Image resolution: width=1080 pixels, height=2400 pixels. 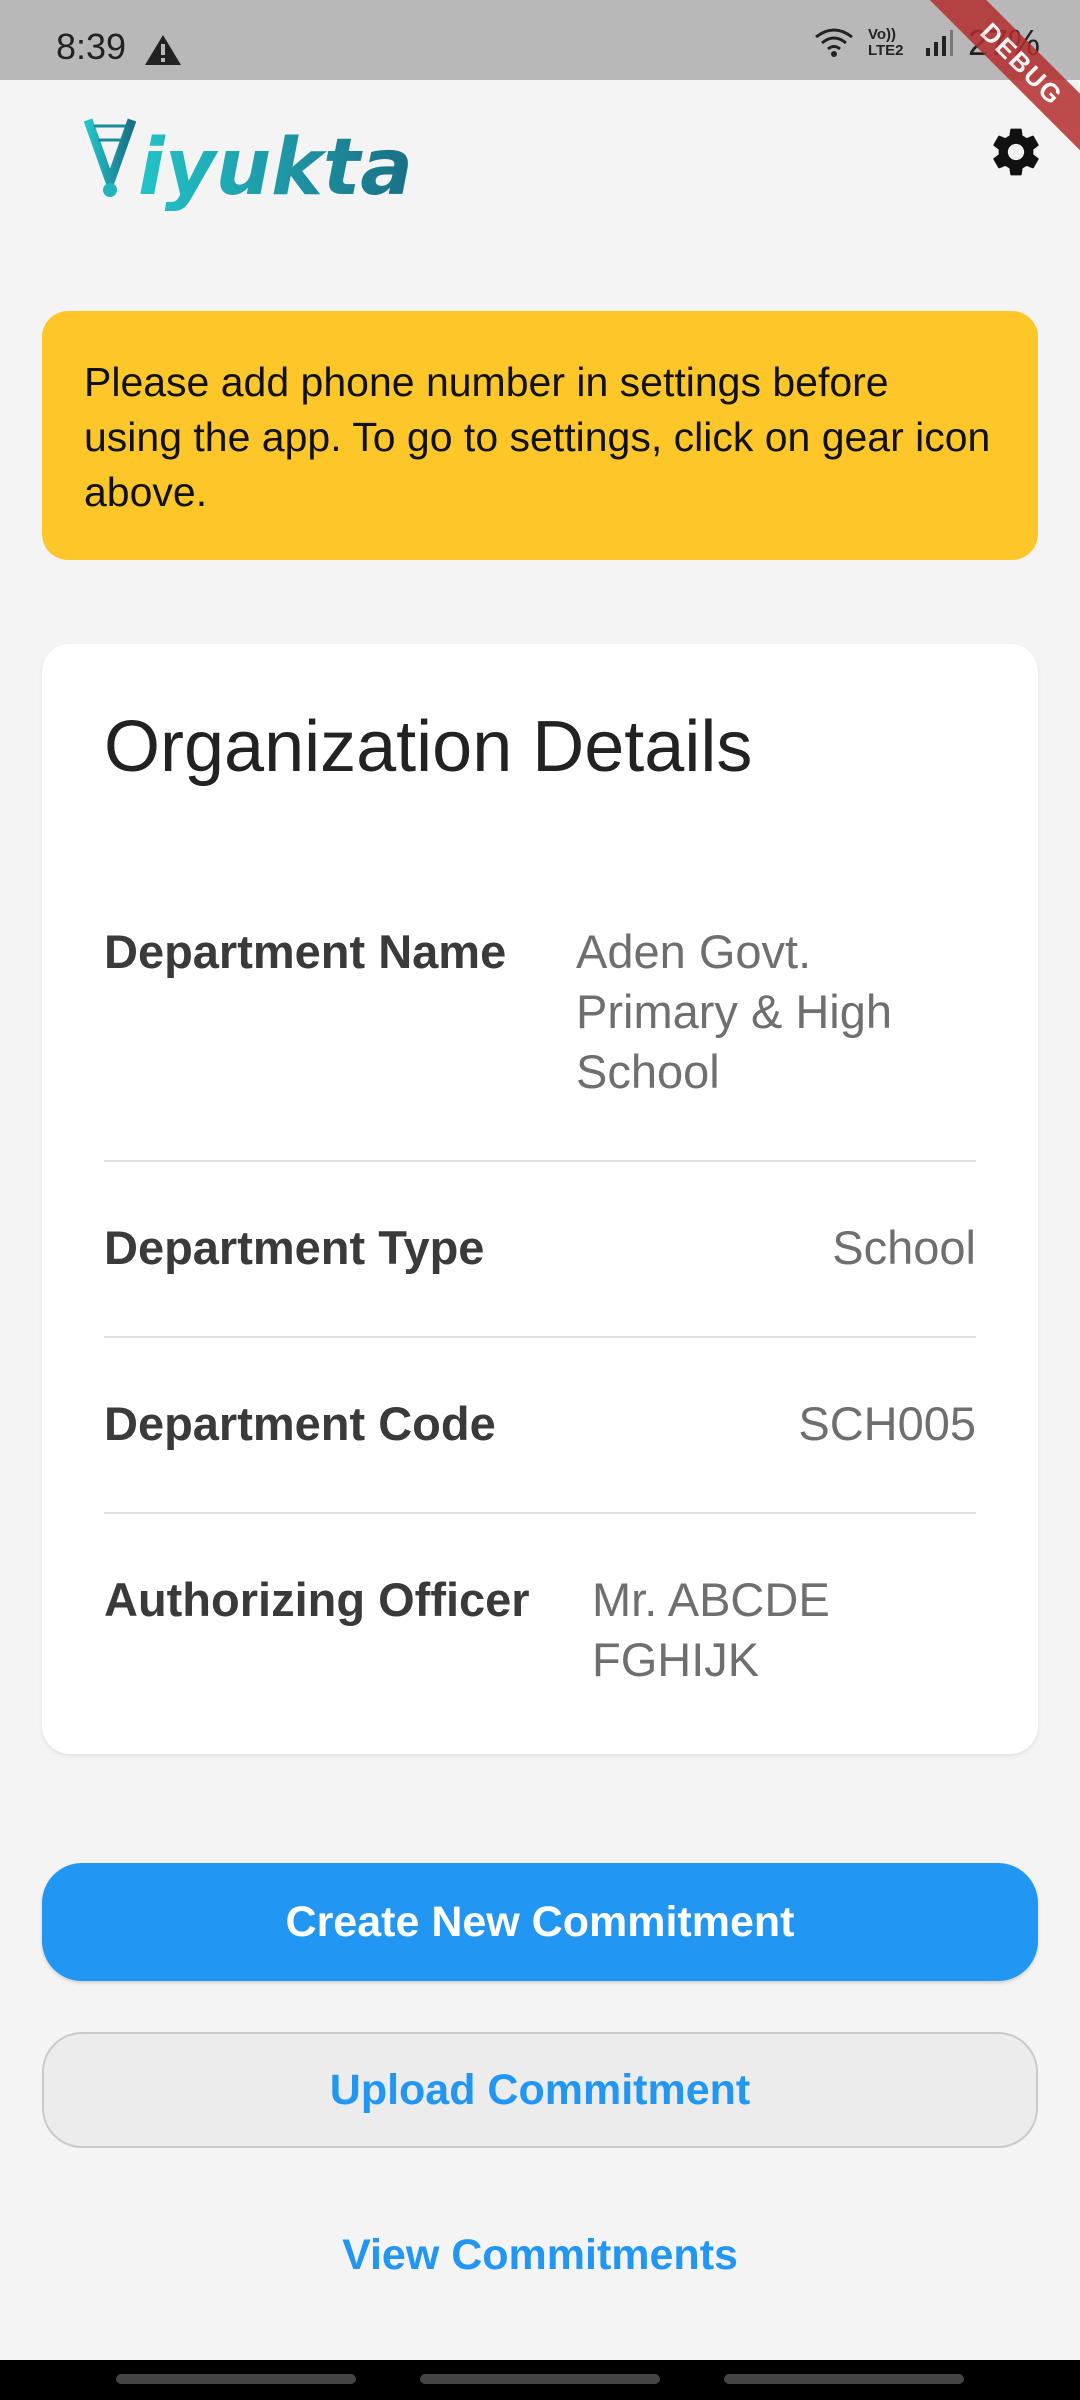 I want to click on upload-commitment-label: Upload Commitment, so click(x=540, y=2089).